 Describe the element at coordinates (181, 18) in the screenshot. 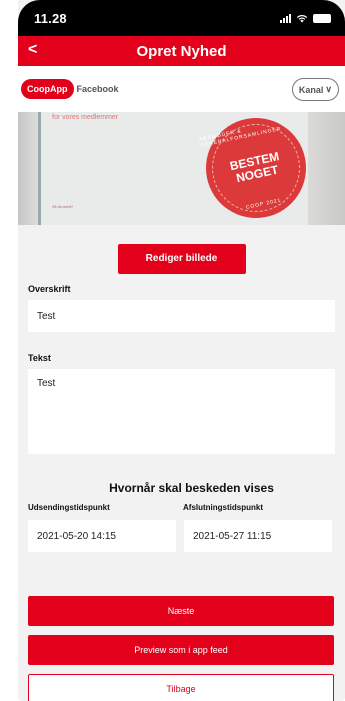

I see `status-bar: 11.28` at that location.